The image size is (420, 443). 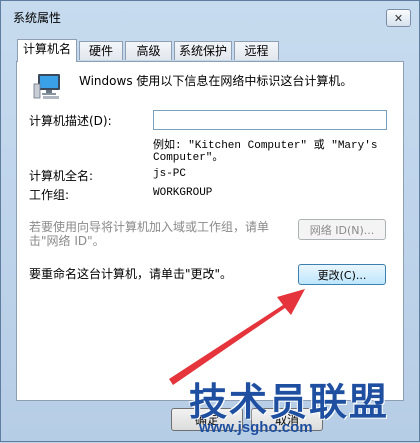 What do you see at coordinates (67, 241) in the screenshot?
I see `wizard-text-line2: 击"网络 ID"。` at bounding box center [67, 241].